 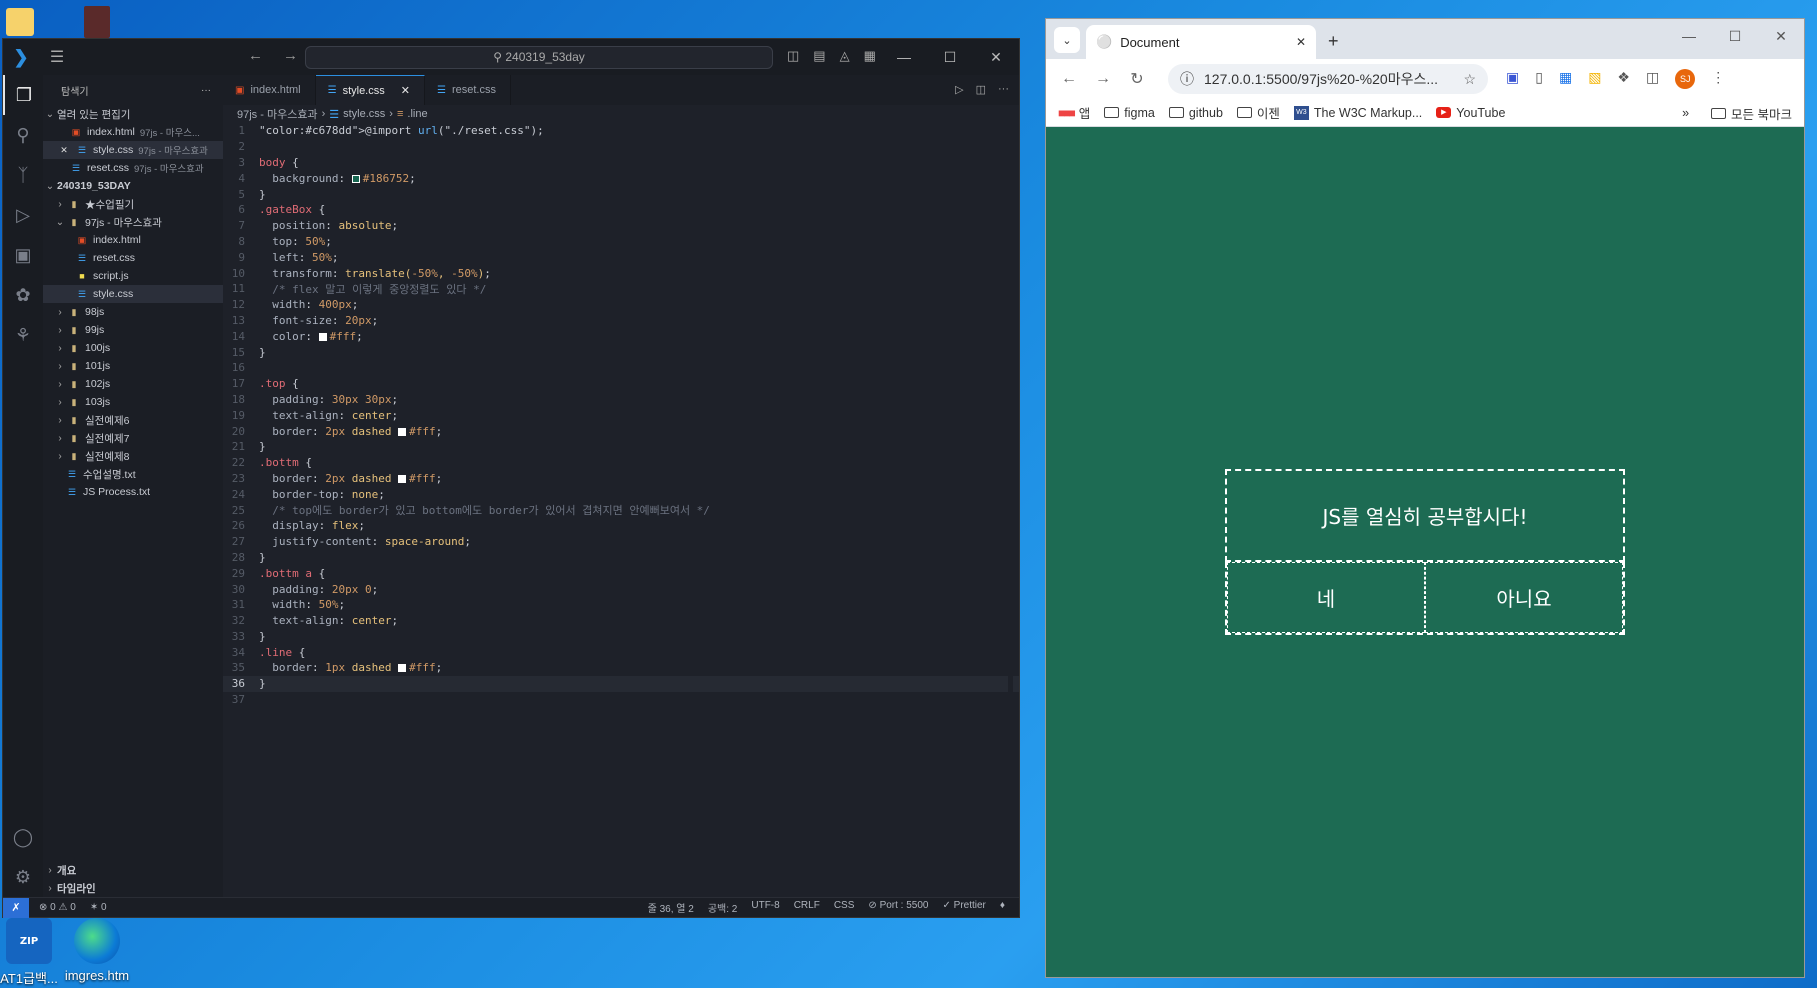 I want to click on tree-folder: › ▮ 103js, so click(x=133, y=402).